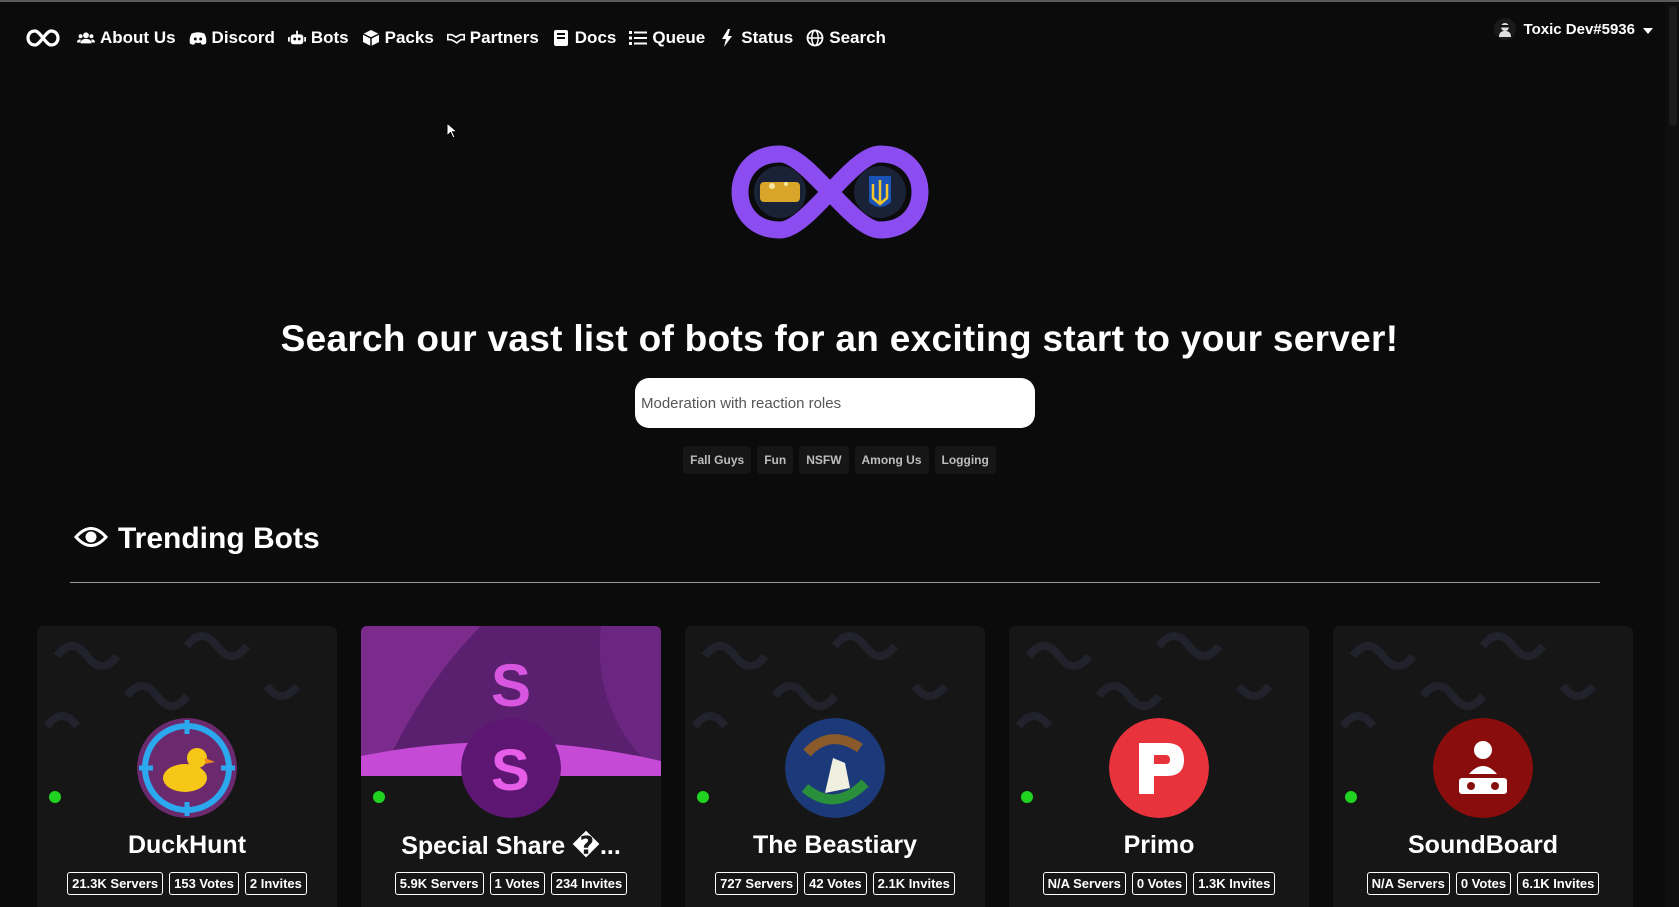 The width and height of the screenshot is (1679, 907). I want to click on bot-name: The Beastiary, so click(835, 845).